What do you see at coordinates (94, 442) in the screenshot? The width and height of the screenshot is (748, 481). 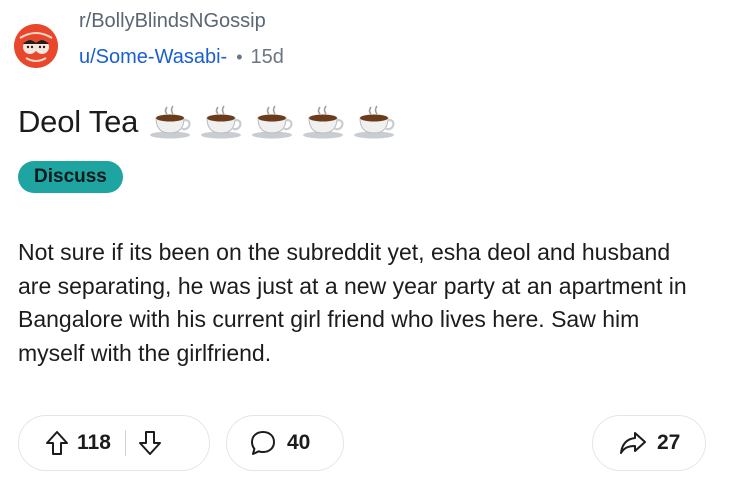 I see `upvote-count: 118` at bounding box center [94, 442].